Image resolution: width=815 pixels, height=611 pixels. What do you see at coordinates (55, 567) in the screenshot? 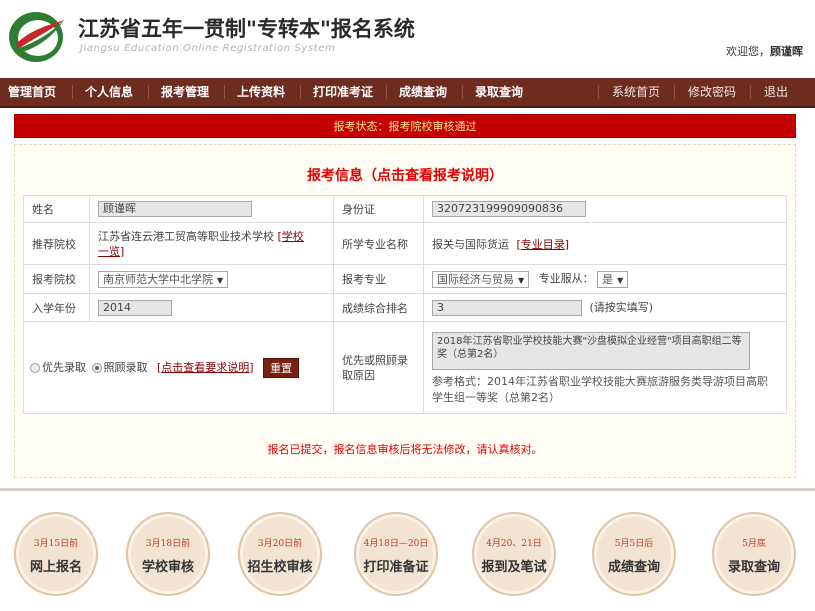
I see `step-label: 网上报名` at bounding box center [55, 567].